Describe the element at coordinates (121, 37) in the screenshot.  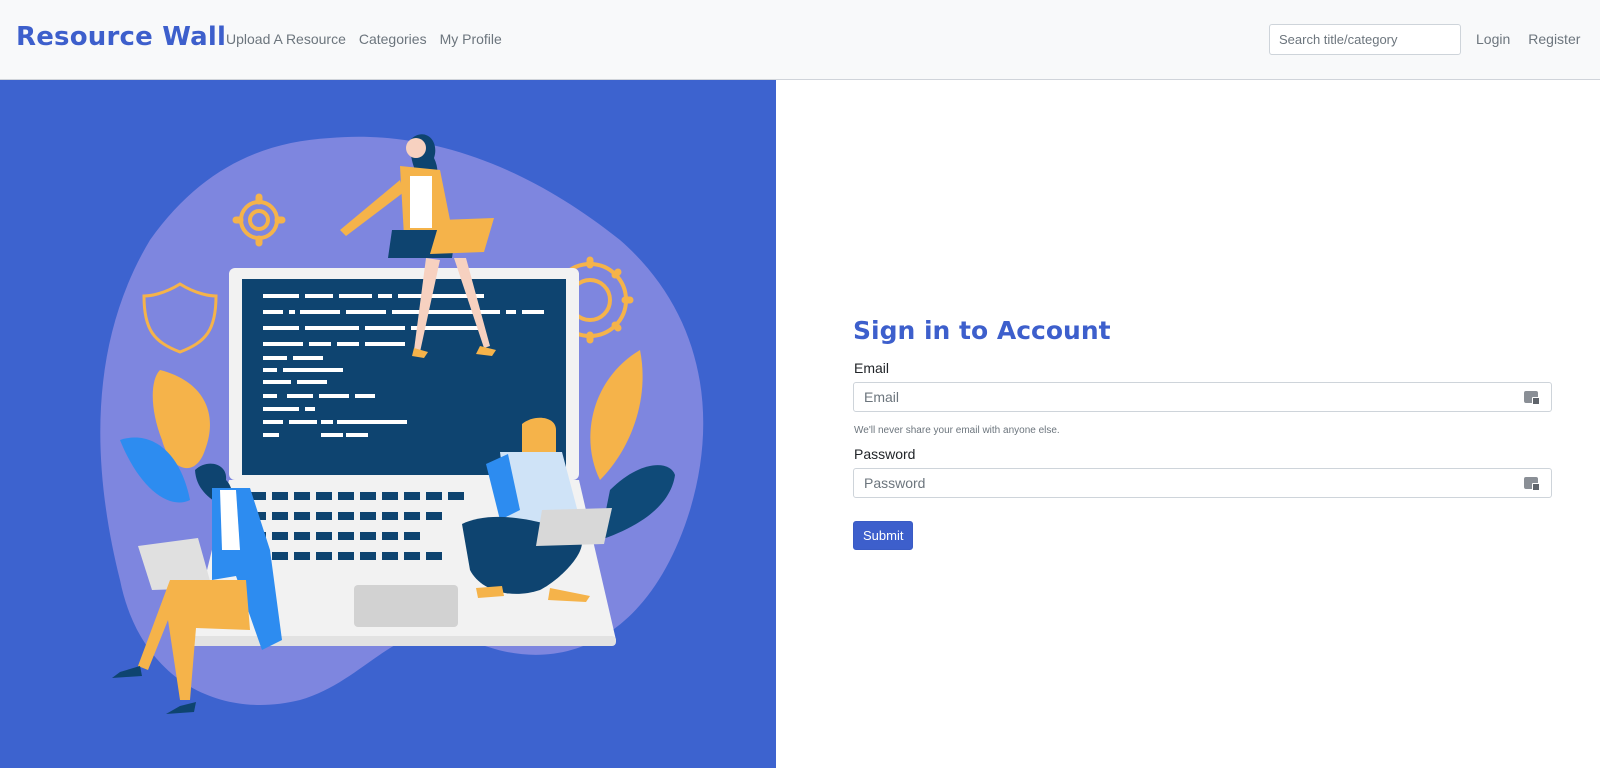
I see `brand-logo: Resource Wall` at that location.